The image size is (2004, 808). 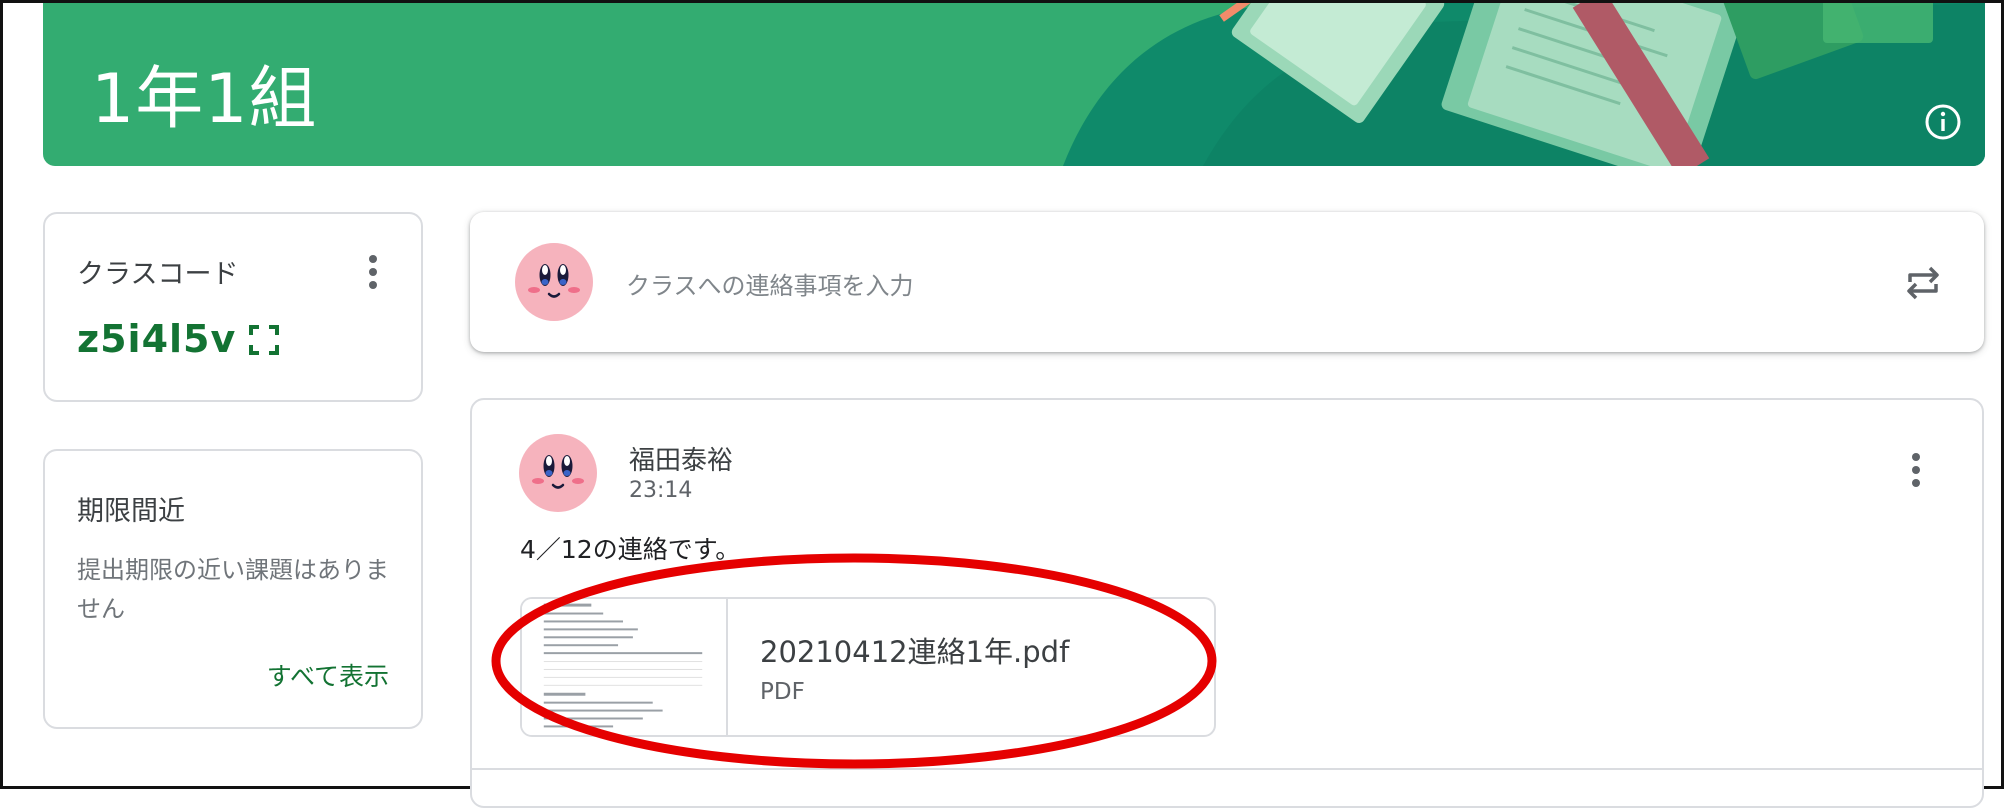 I want to click on banner-illustration, so click(x=1524, y=84).